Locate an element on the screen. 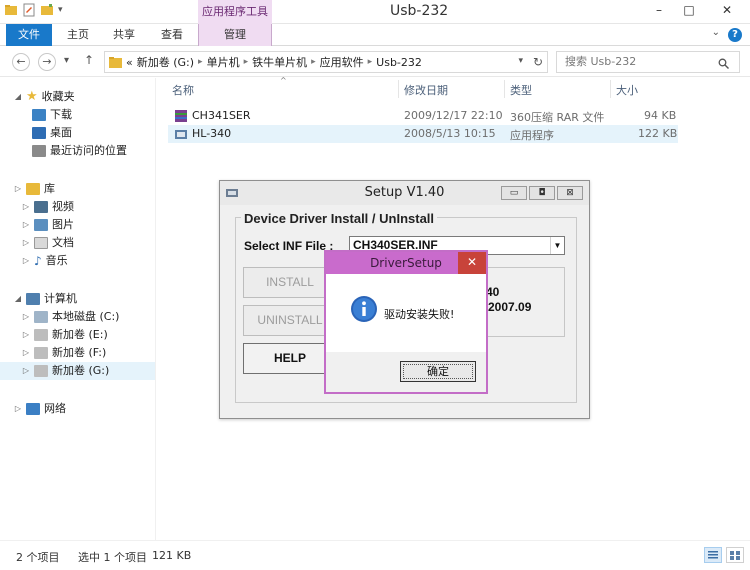 This screenshot has height=570, width=750. documents-icon is located at coordinates (41, 243).